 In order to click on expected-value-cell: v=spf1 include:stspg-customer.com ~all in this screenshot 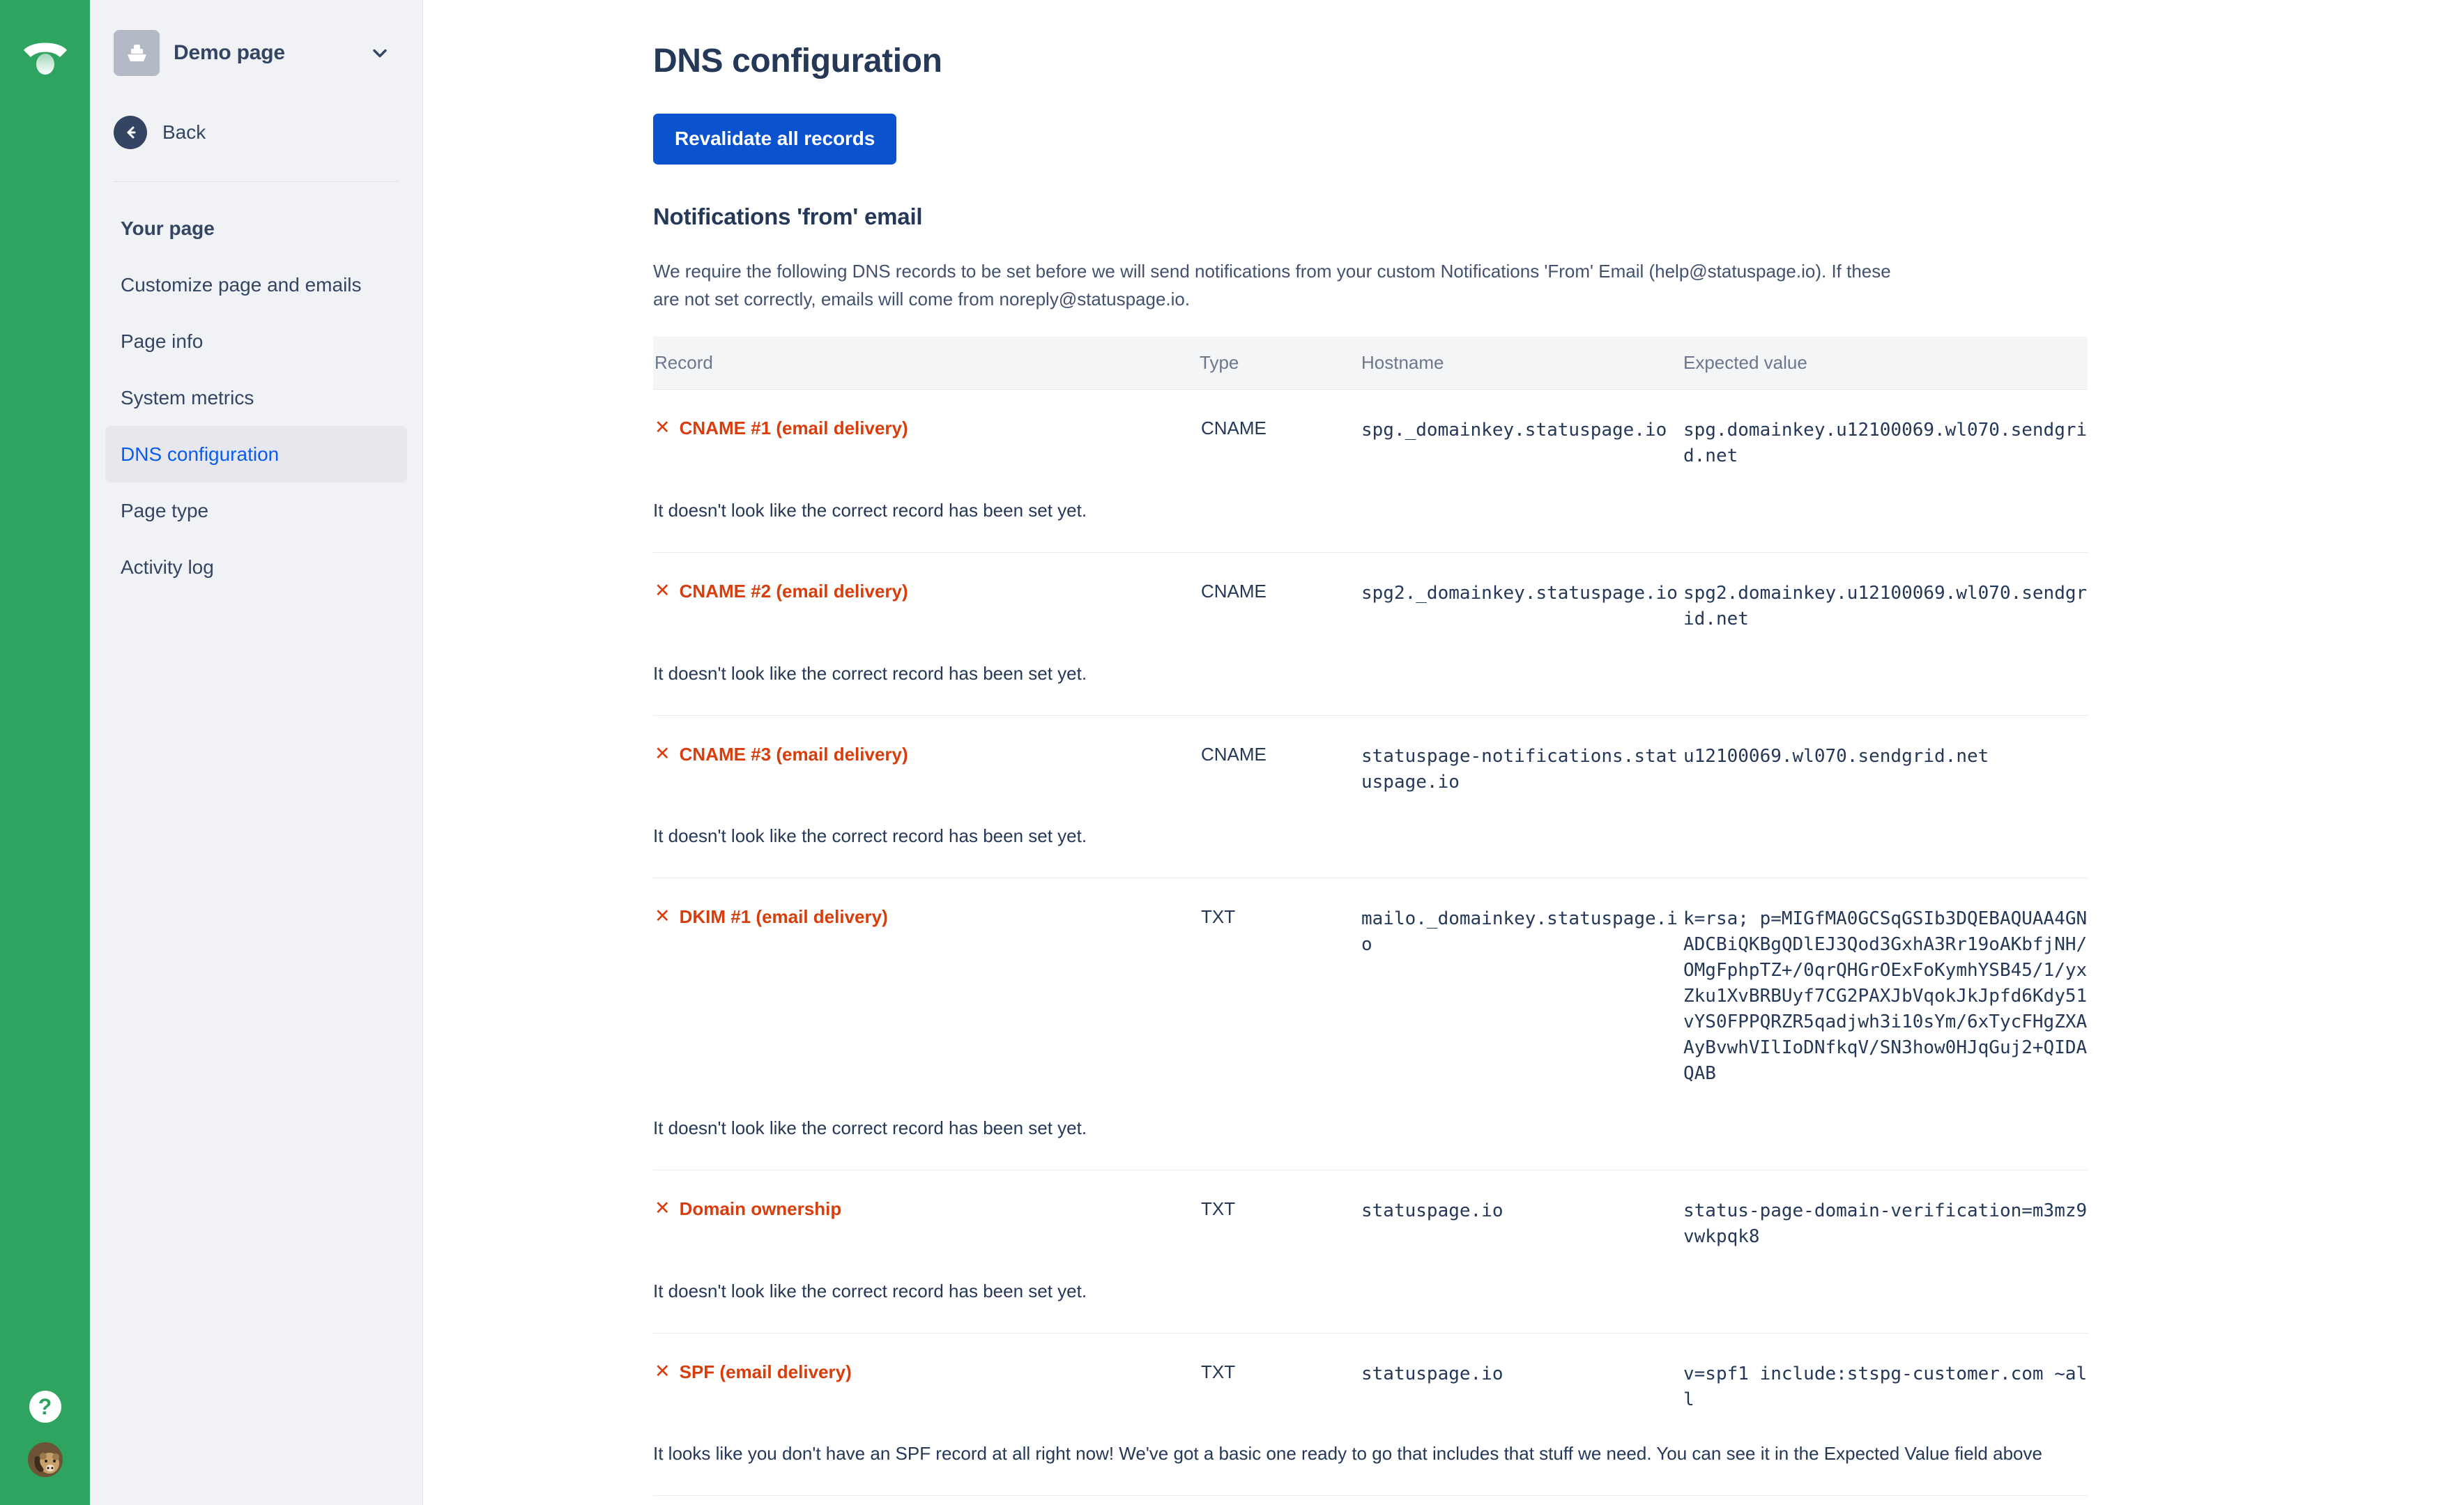, I will do `click(1885, 1386)`.